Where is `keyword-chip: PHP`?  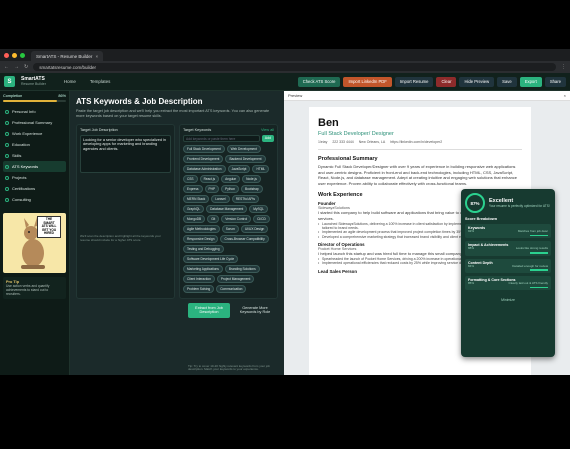
keyword-chip: PHP is located at coordinates (212, 188).